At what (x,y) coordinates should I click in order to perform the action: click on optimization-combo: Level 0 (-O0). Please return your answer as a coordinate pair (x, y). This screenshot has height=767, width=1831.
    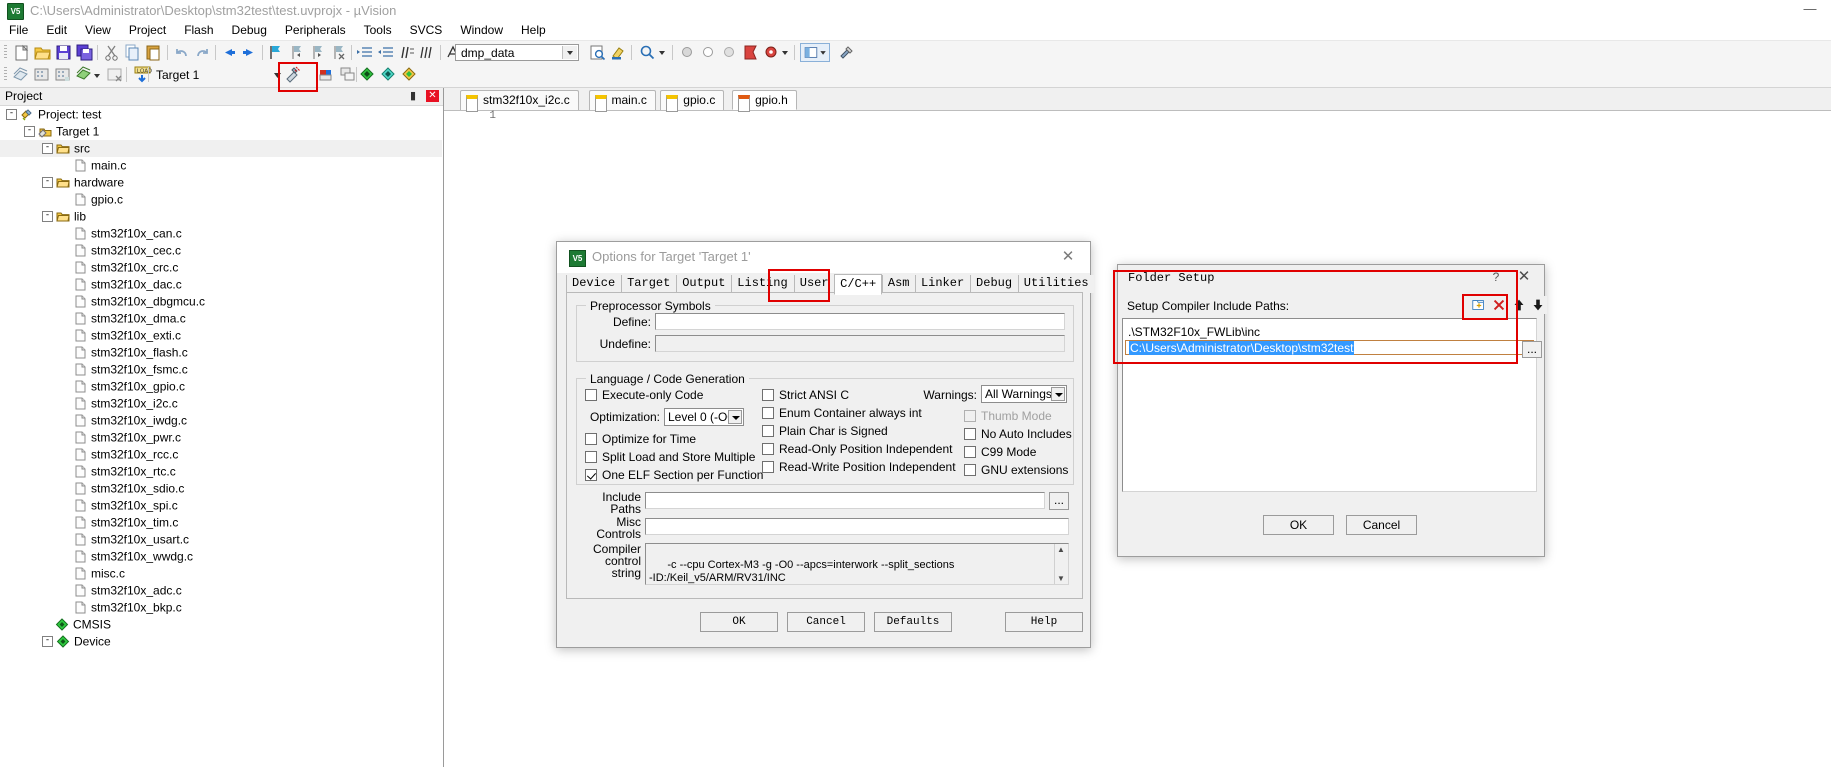
    Looking at the image, I should click on (704, 417).